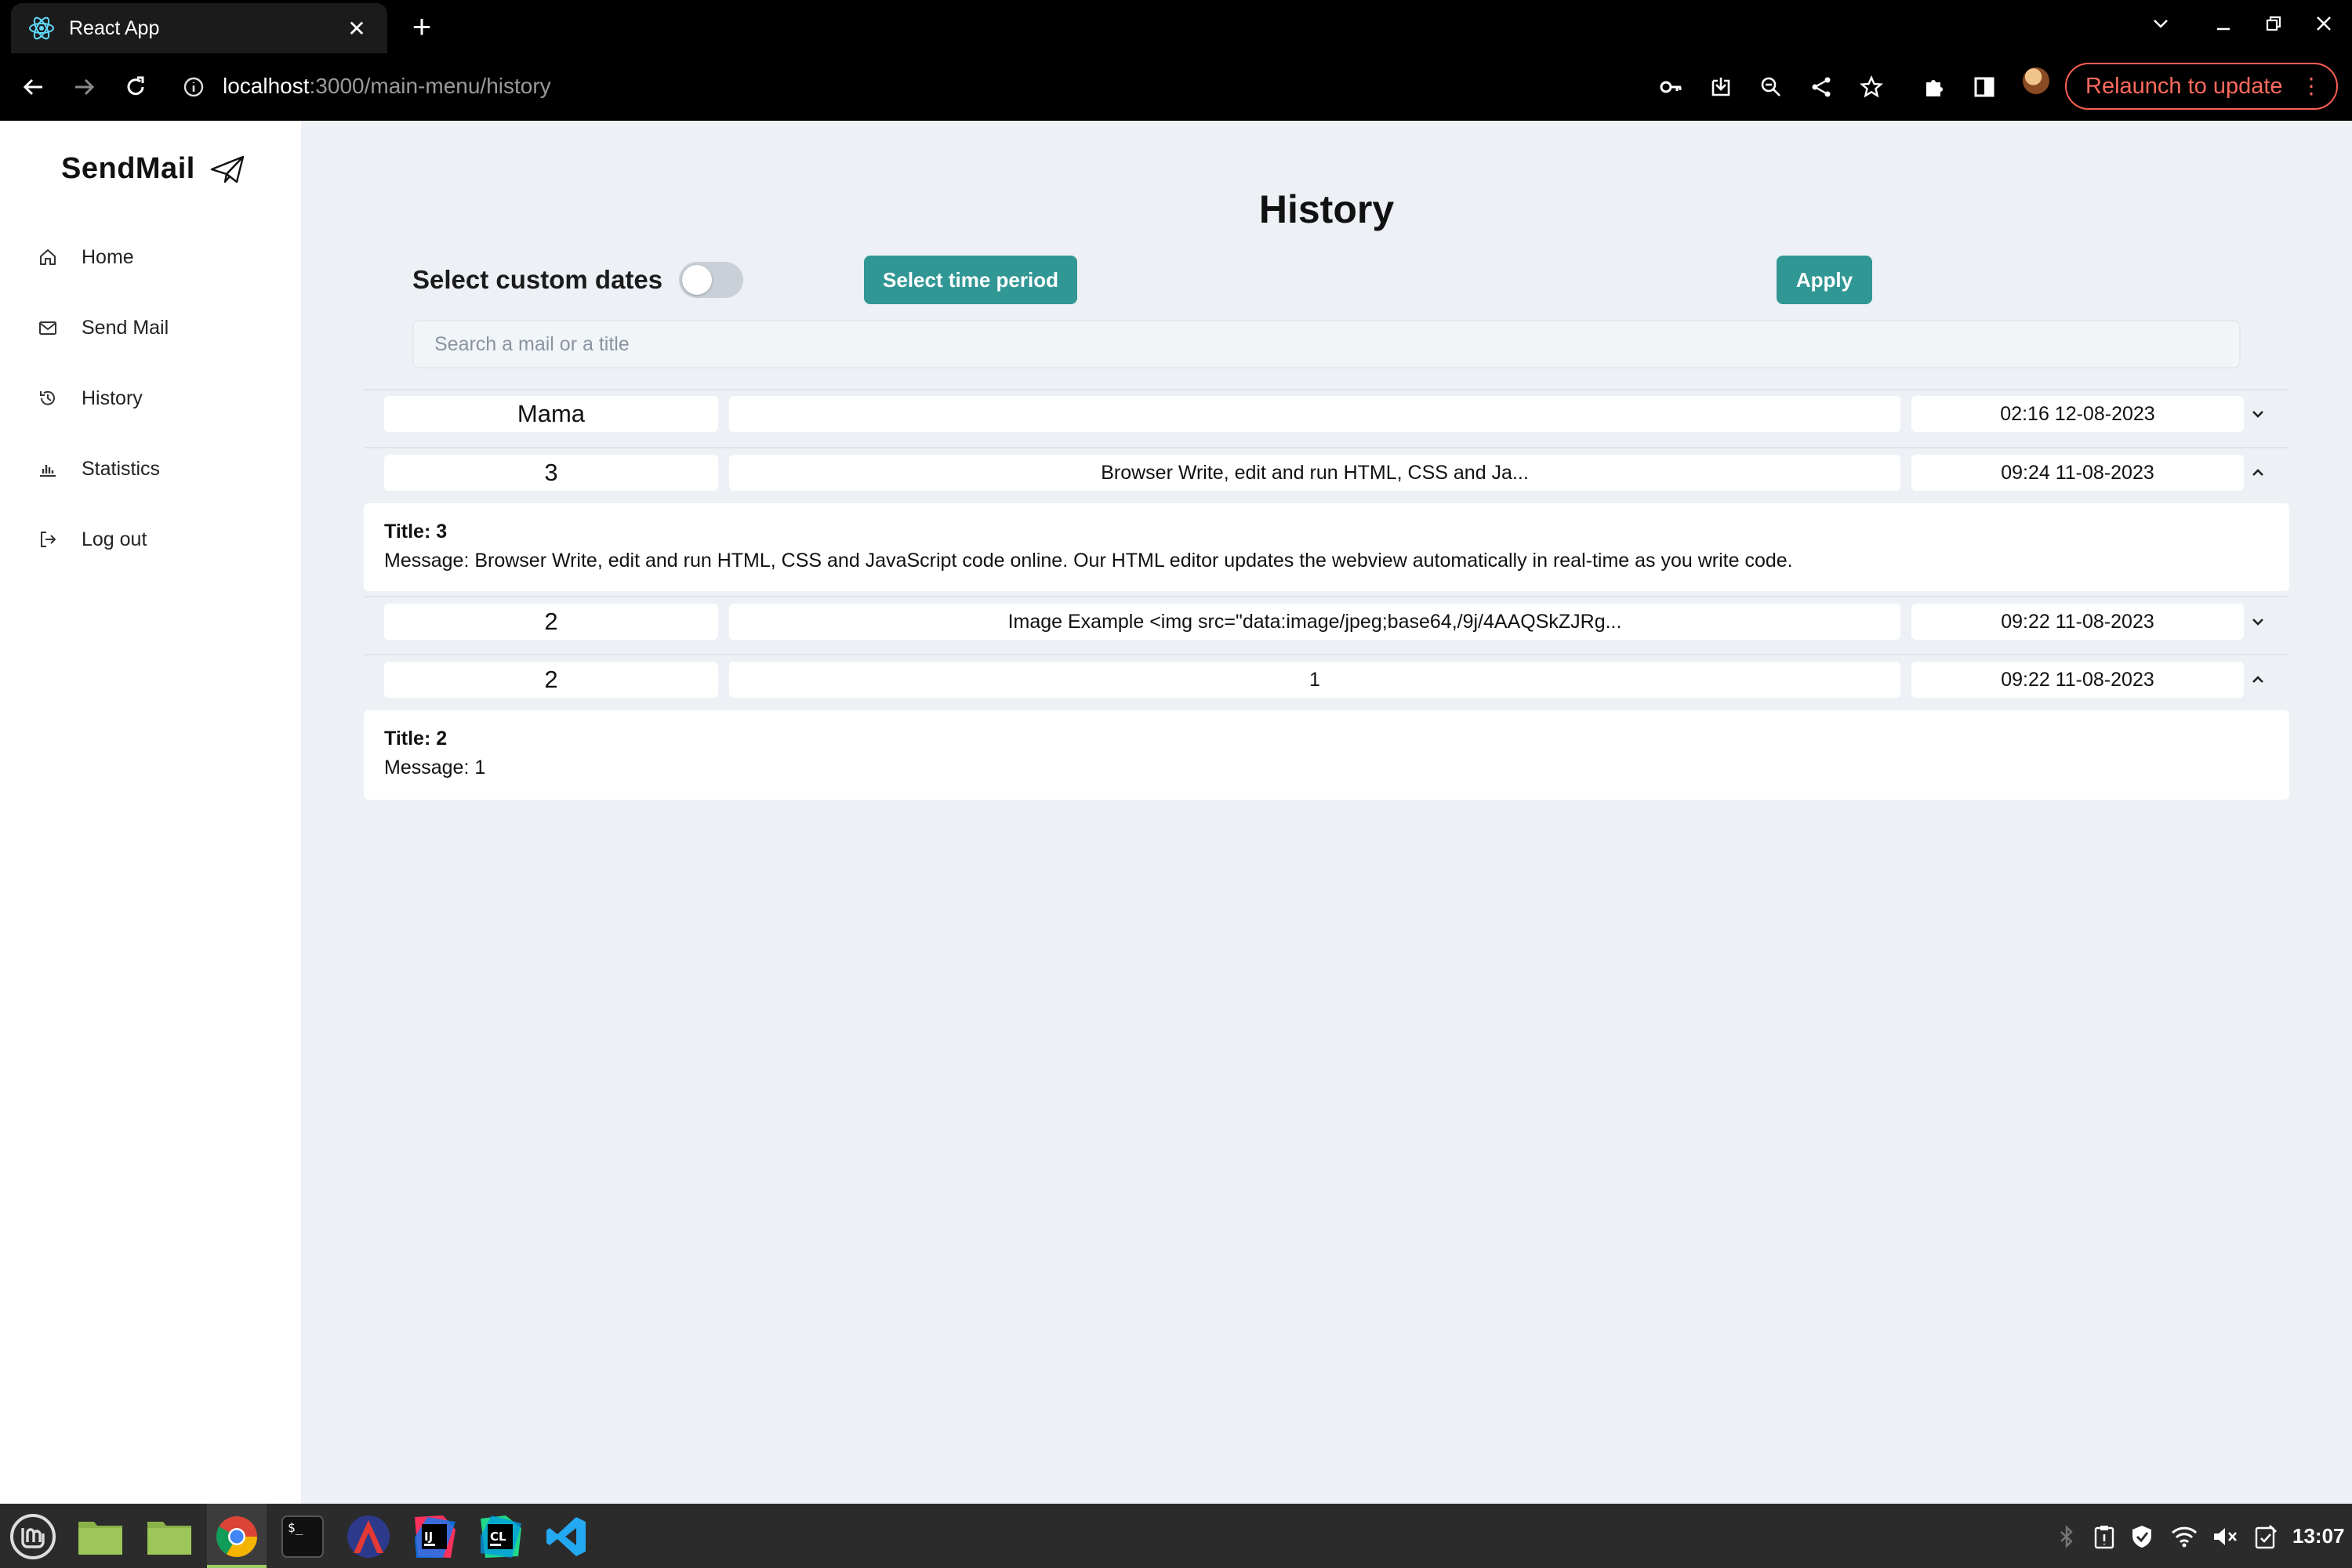 The width and height of the screenshot is (2352, 1568). Describe the element at coordinates (122, 469) in the screenshot. I see `sidebar-item-label: Statistics` at that location.